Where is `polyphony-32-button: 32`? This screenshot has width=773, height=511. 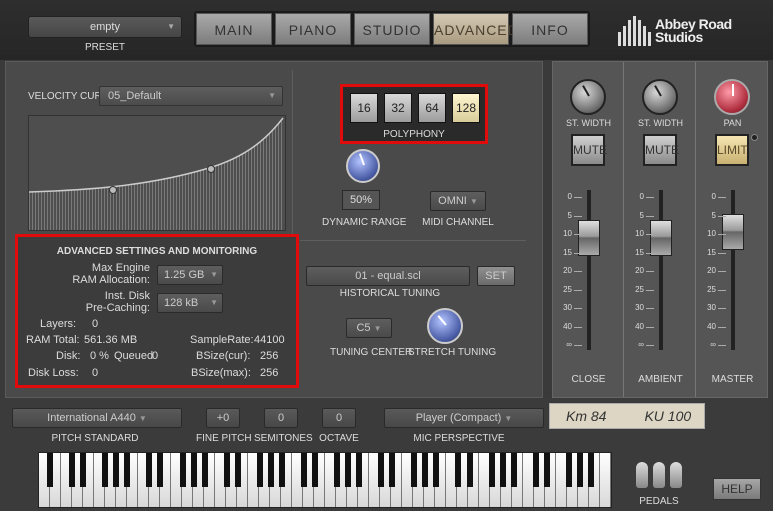
polyphony-32-button: 32 is located at coordinates (398, 108).